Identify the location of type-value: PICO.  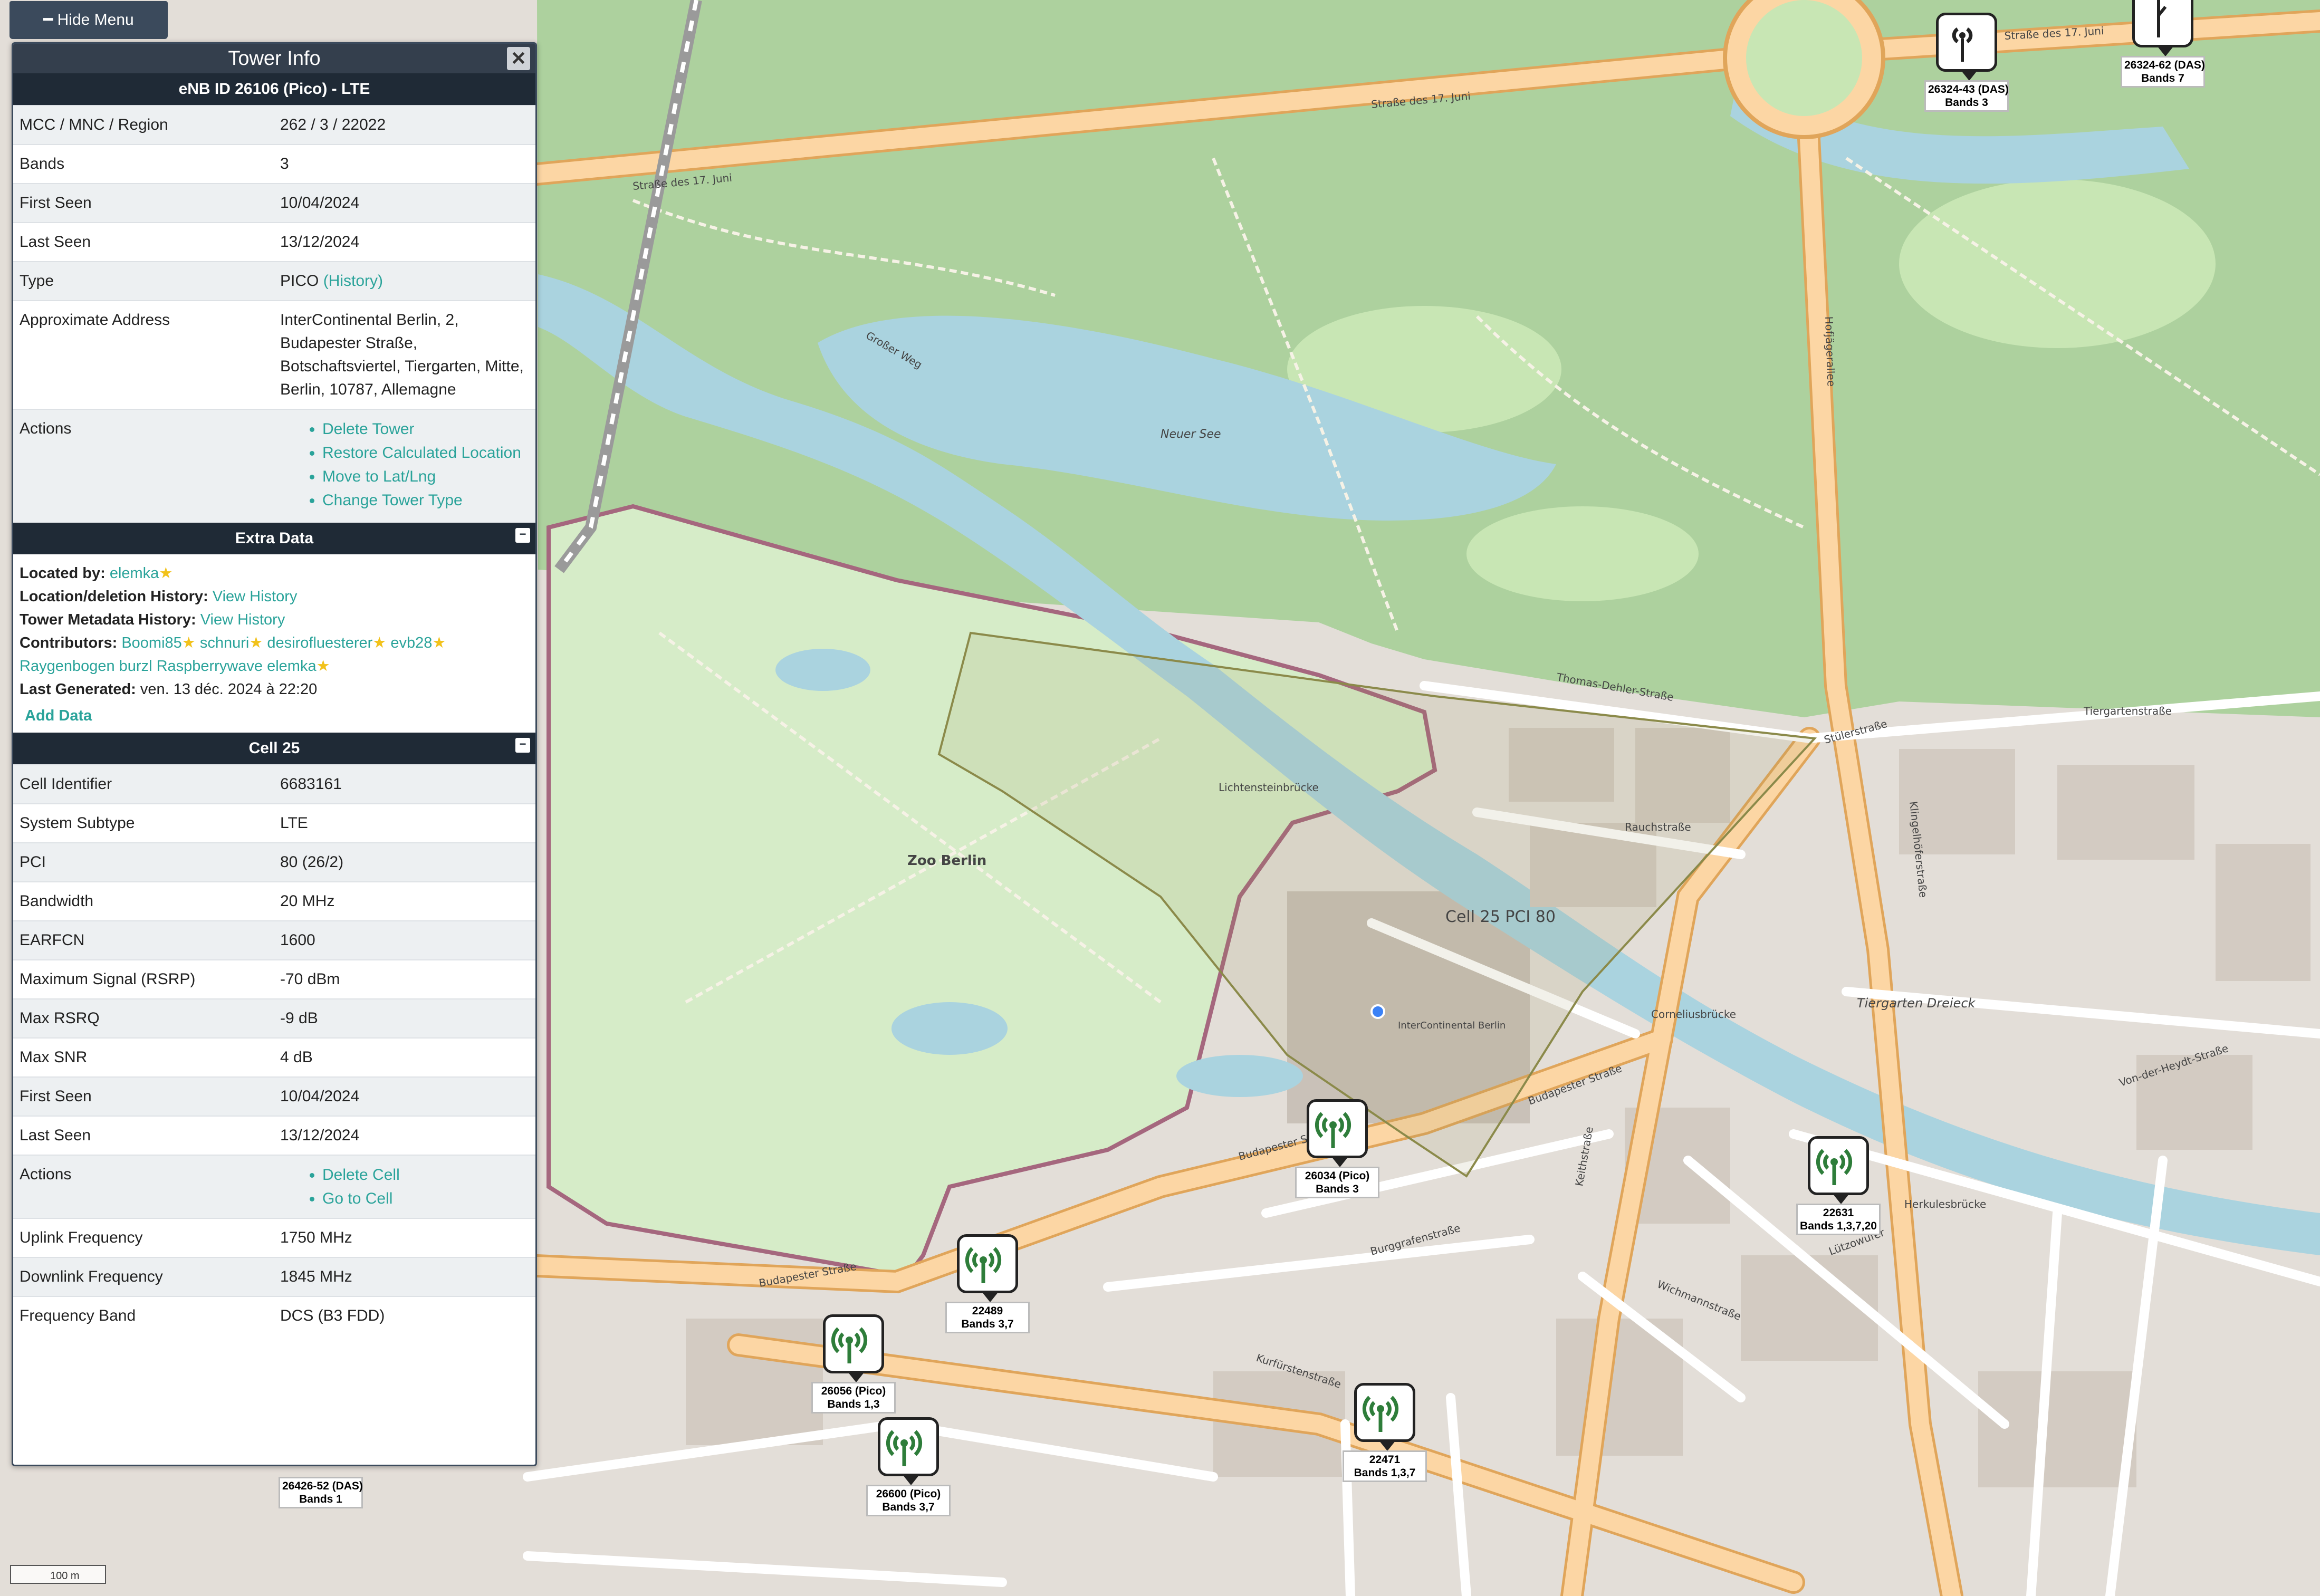
(299, 281).